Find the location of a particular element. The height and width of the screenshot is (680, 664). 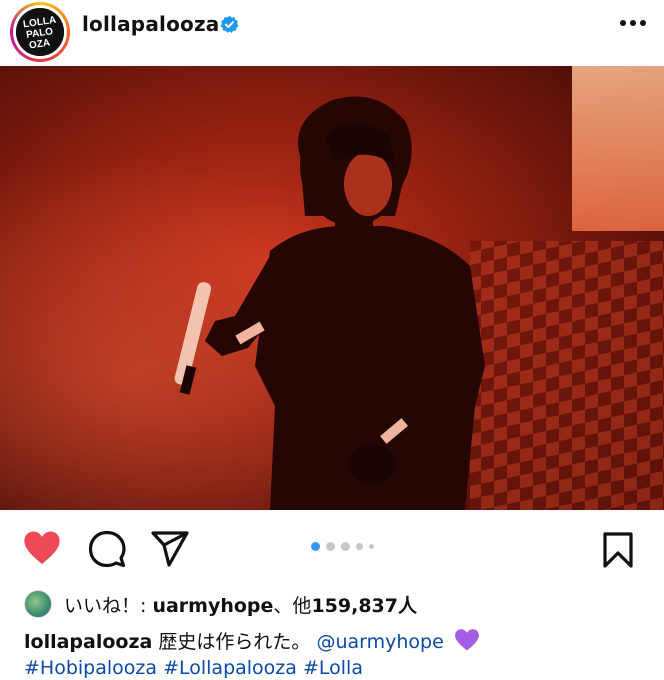

profile-avatar: LOLLA PALO OZA is located at coordinates (40, 32).